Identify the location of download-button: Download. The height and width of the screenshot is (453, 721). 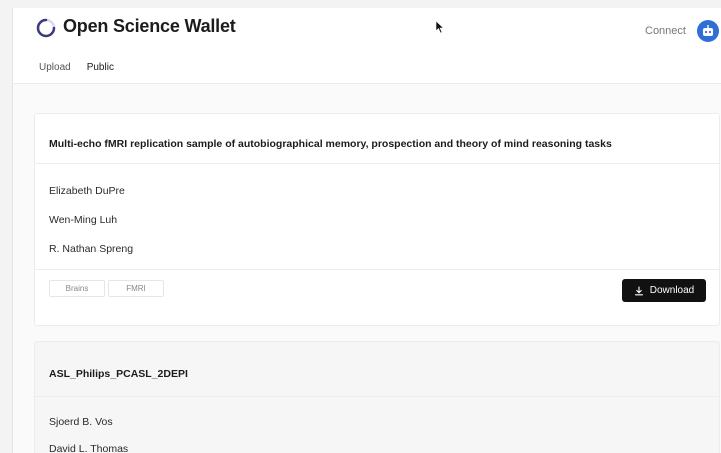
(664, 290).